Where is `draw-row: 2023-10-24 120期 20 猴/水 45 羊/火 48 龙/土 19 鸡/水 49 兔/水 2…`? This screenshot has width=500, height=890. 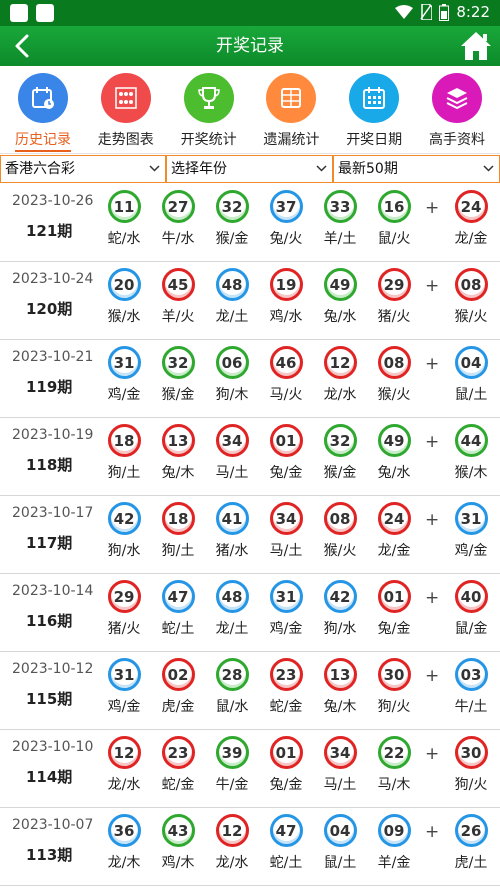
draw-row: 2023-10-24 120期 20 猴/水 45 羊/火 48 龙/土 19 鸡/水 49 兔/水 2… is located at coordinates (250, 301).